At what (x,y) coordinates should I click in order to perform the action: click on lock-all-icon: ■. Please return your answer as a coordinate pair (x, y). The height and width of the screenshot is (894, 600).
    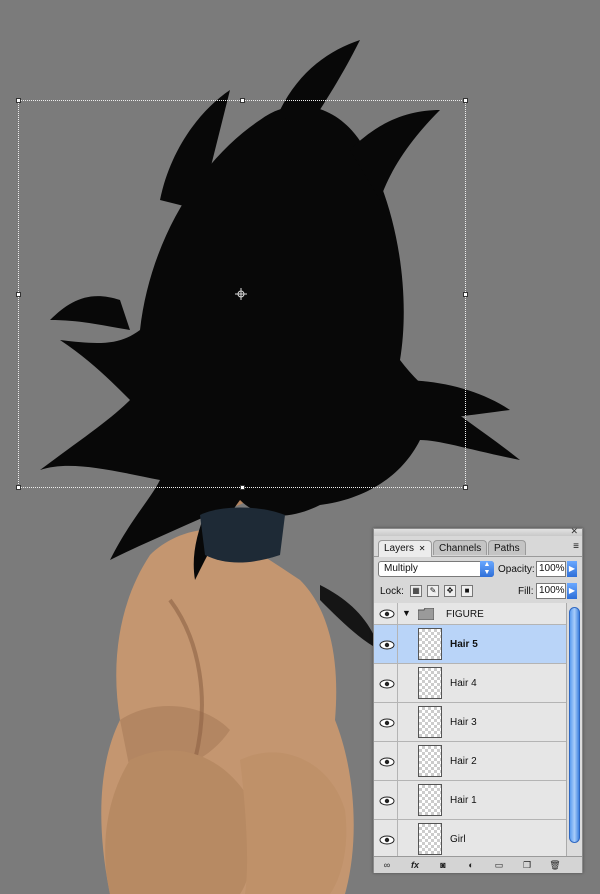
    Looking at the image, I should click on (467, 591).